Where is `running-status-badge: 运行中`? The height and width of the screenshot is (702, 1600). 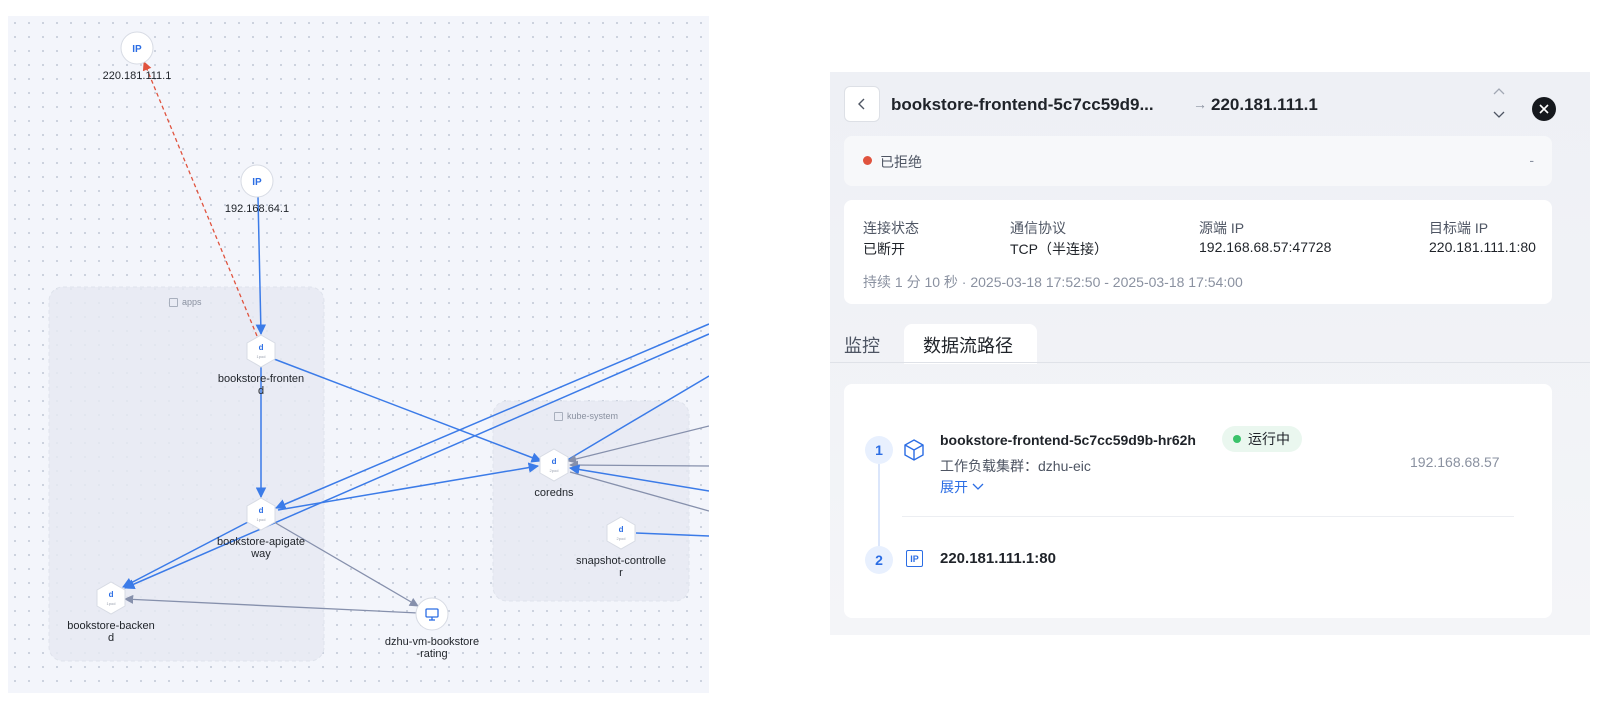 running-status-badge: 运行中 is located at coordinates (1262, 439).